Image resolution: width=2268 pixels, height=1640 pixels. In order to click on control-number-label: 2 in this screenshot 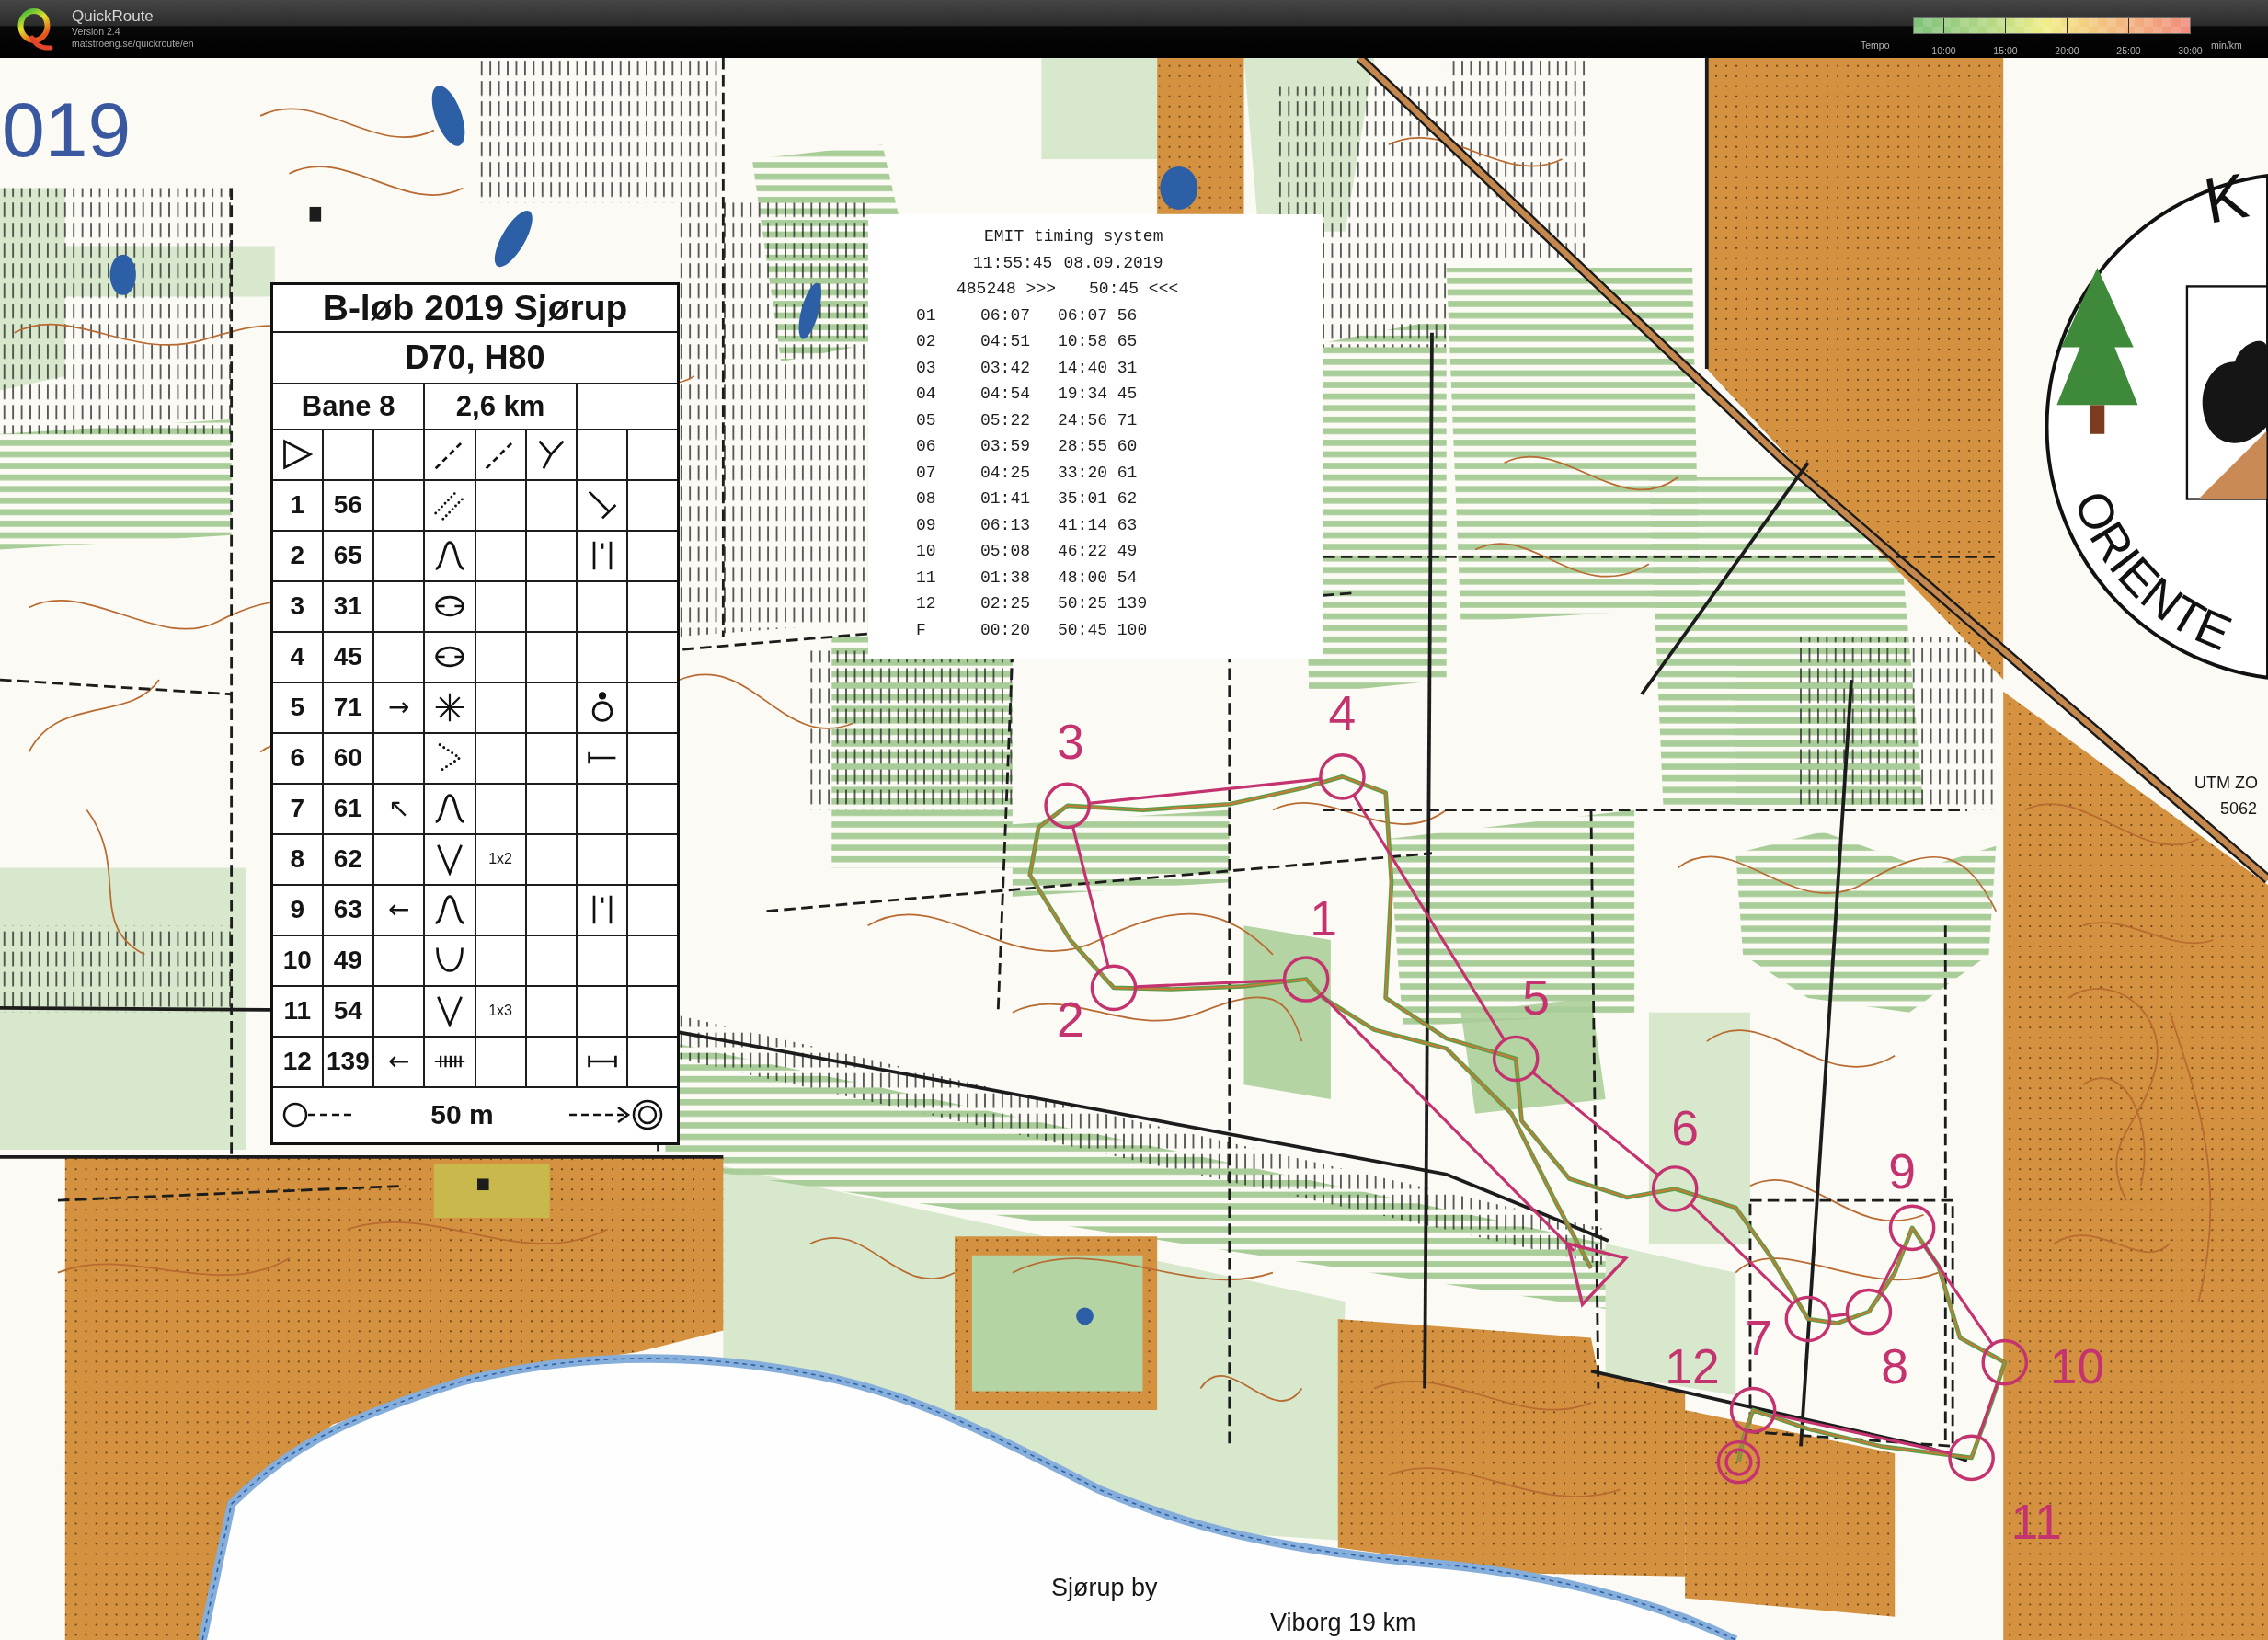, I will do `click(1070, 1019)`.